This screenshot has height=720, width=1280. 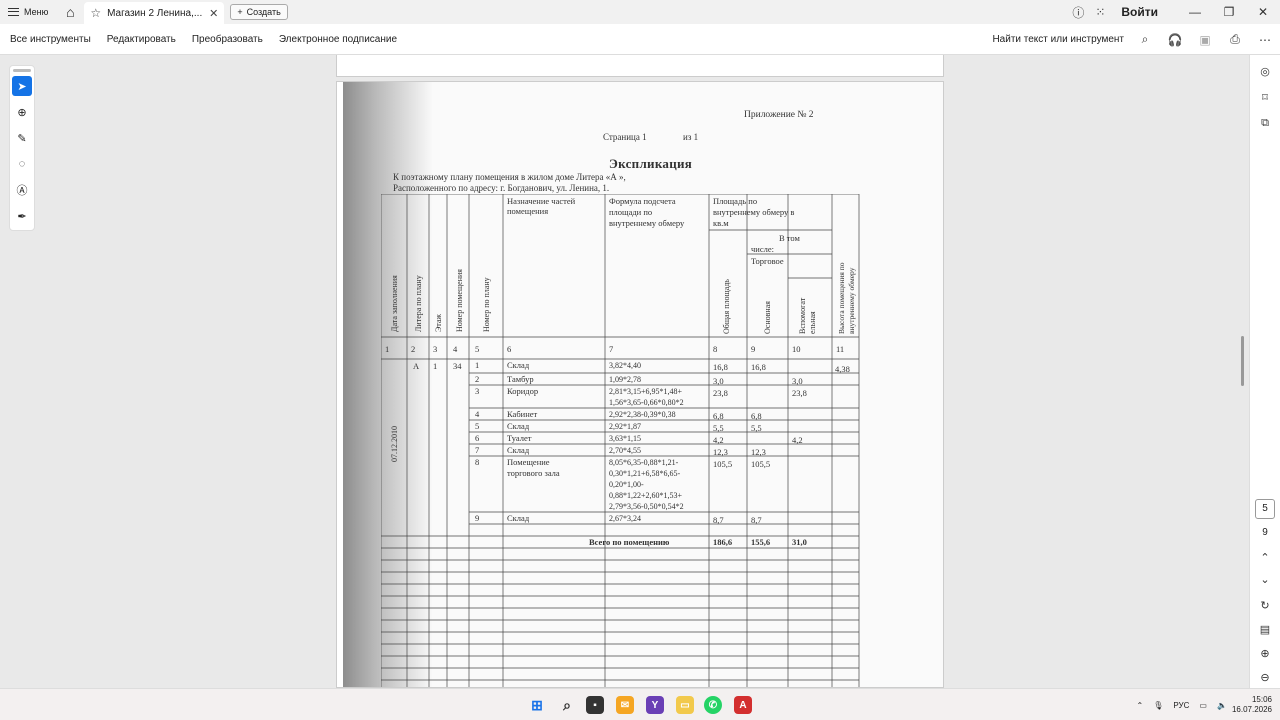 What do you see at coordinates (477, 518) in the screenshot?
I see `row-number: 9` at bounding box center [477, 518].